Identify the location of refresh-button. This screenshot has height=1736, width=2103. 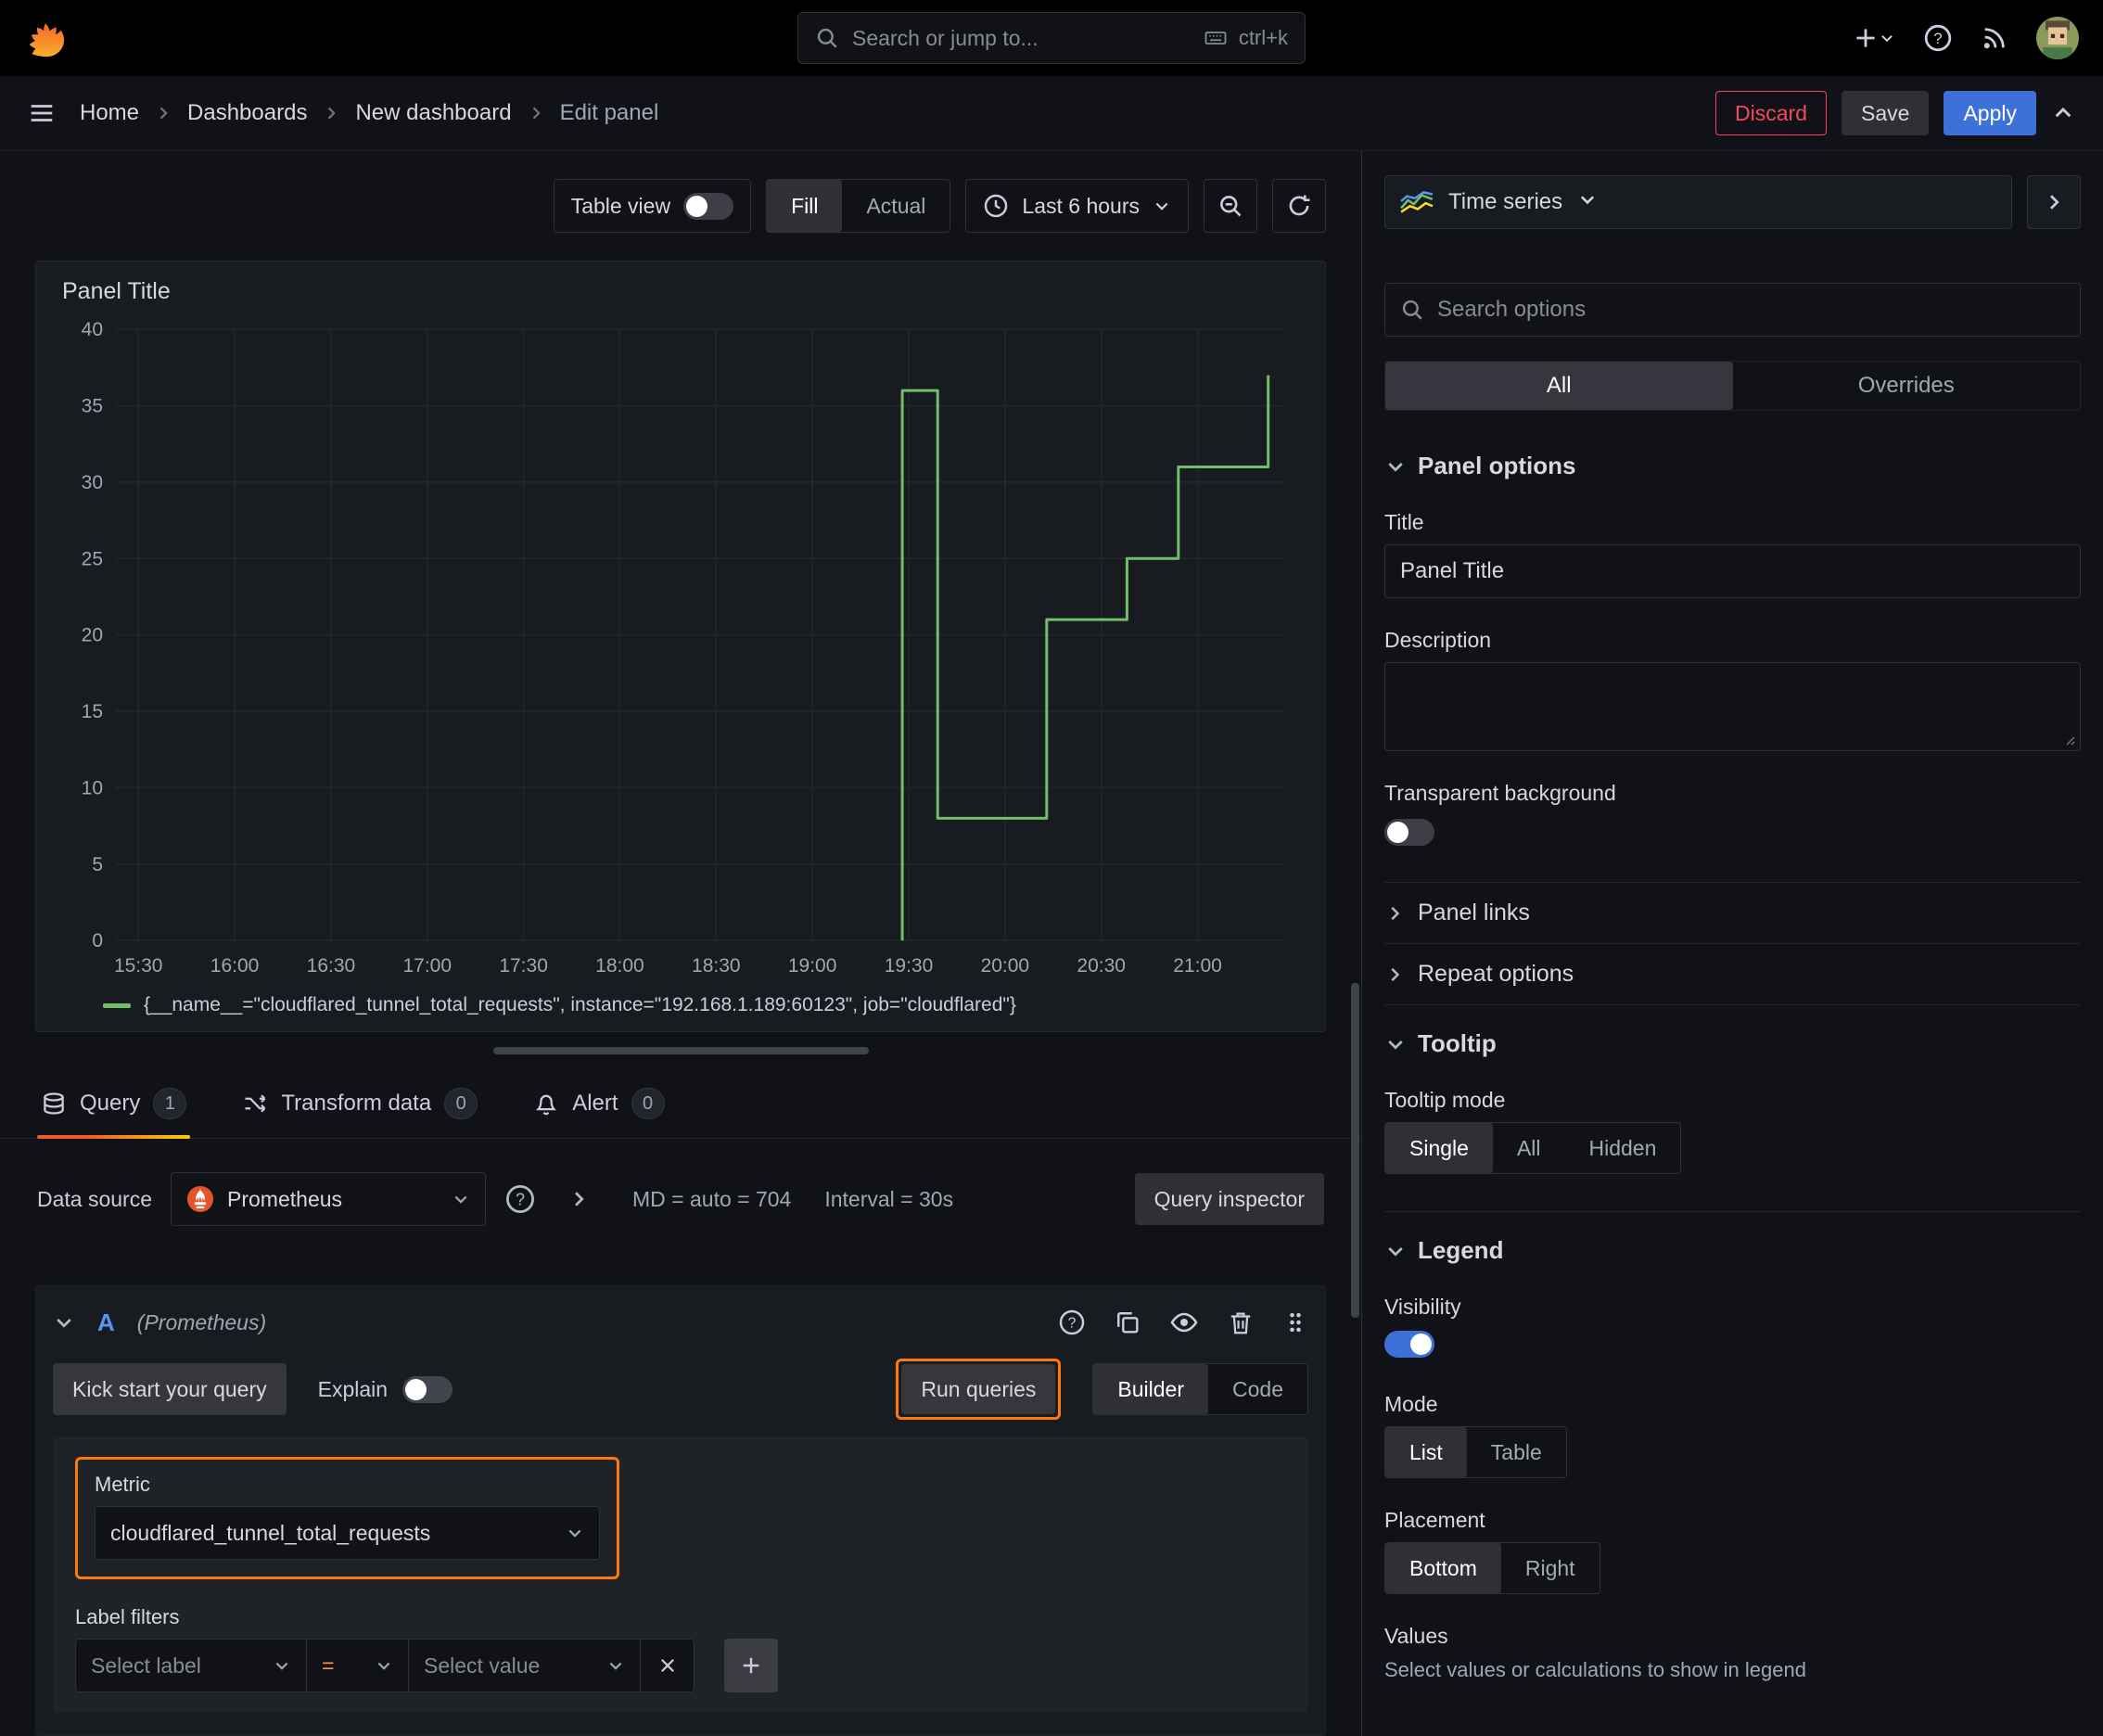
(1299, 206).